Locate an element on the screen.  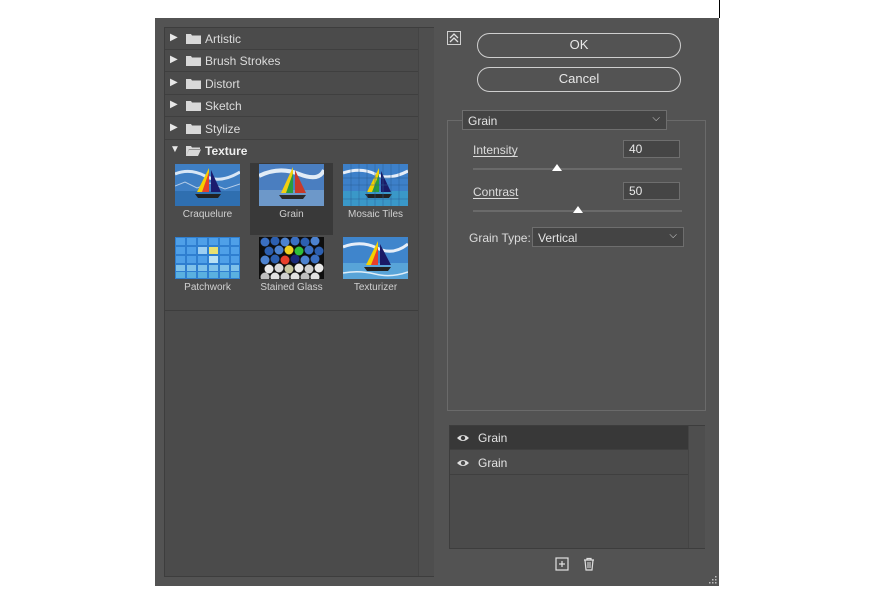
category-stylize: ▶ Stylize is located at coordinates (291, 129).